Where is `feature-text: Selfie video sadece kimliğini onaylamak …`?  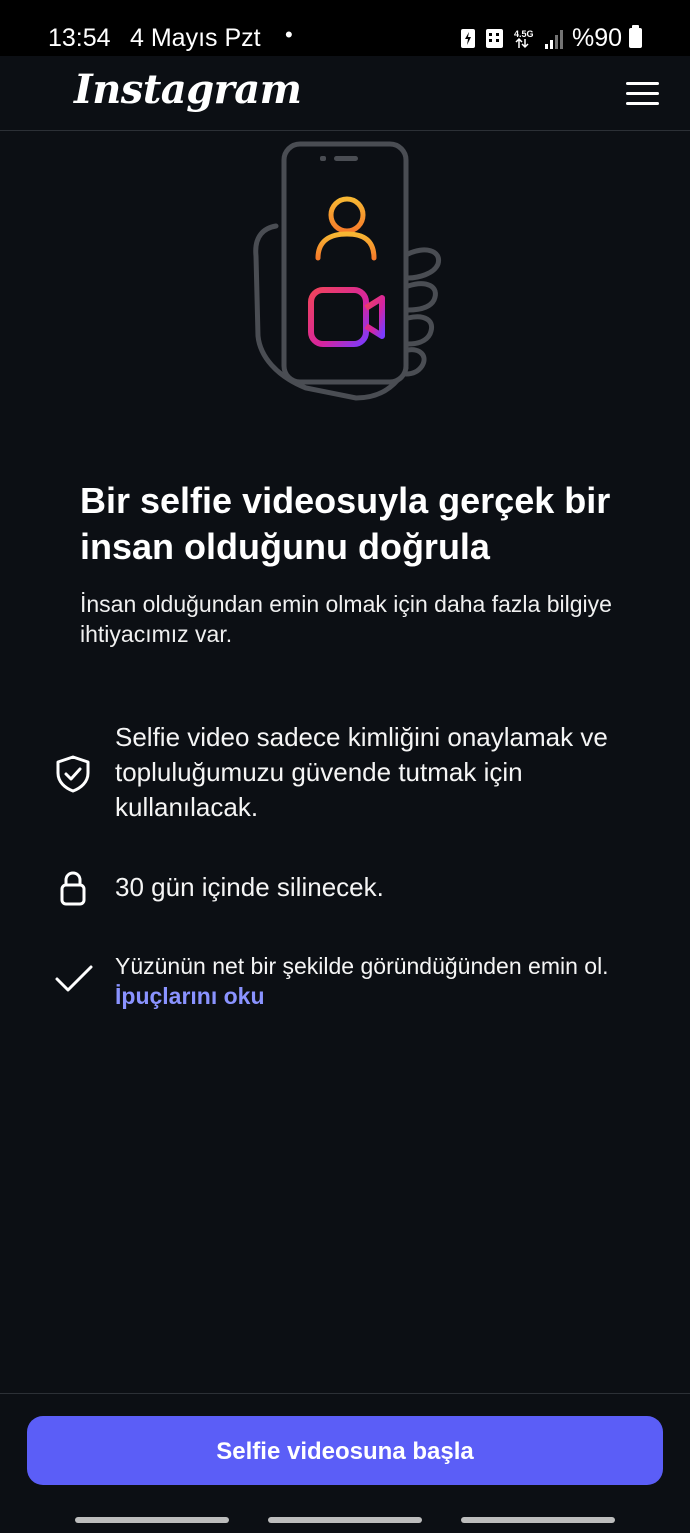 feature-text: Selfie video sadece kimliğini onaylamak … is located at coordinates (361, 772).